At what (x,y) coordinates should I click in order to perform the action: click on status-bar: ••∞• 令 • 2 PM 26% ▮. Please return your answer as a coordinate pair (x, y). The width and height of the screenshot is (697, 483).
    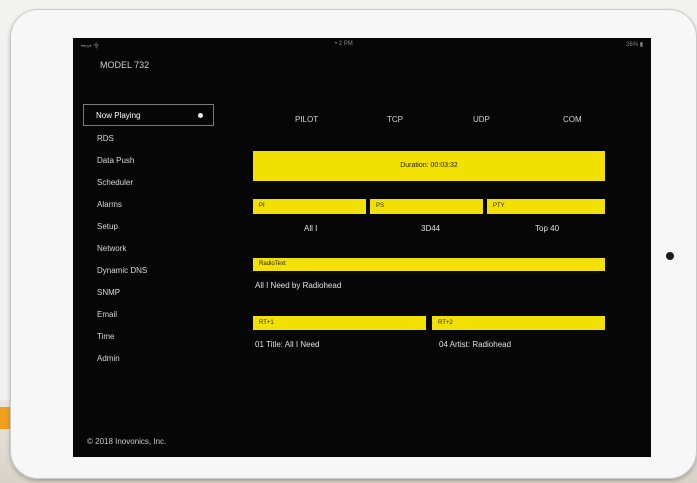
    Looking at the image, I should click on (362, 44).